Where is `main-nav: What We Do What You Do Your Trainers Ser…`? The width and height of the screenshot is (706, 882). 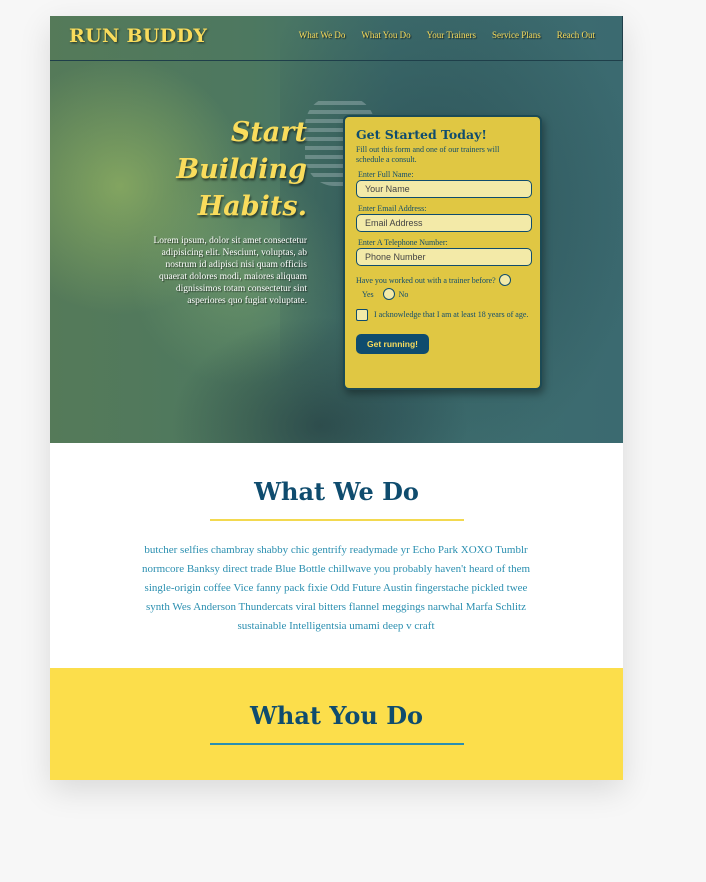
main-nav: What We Do What You Do Your Trainers Ser… is located at coordinates (447, 35).